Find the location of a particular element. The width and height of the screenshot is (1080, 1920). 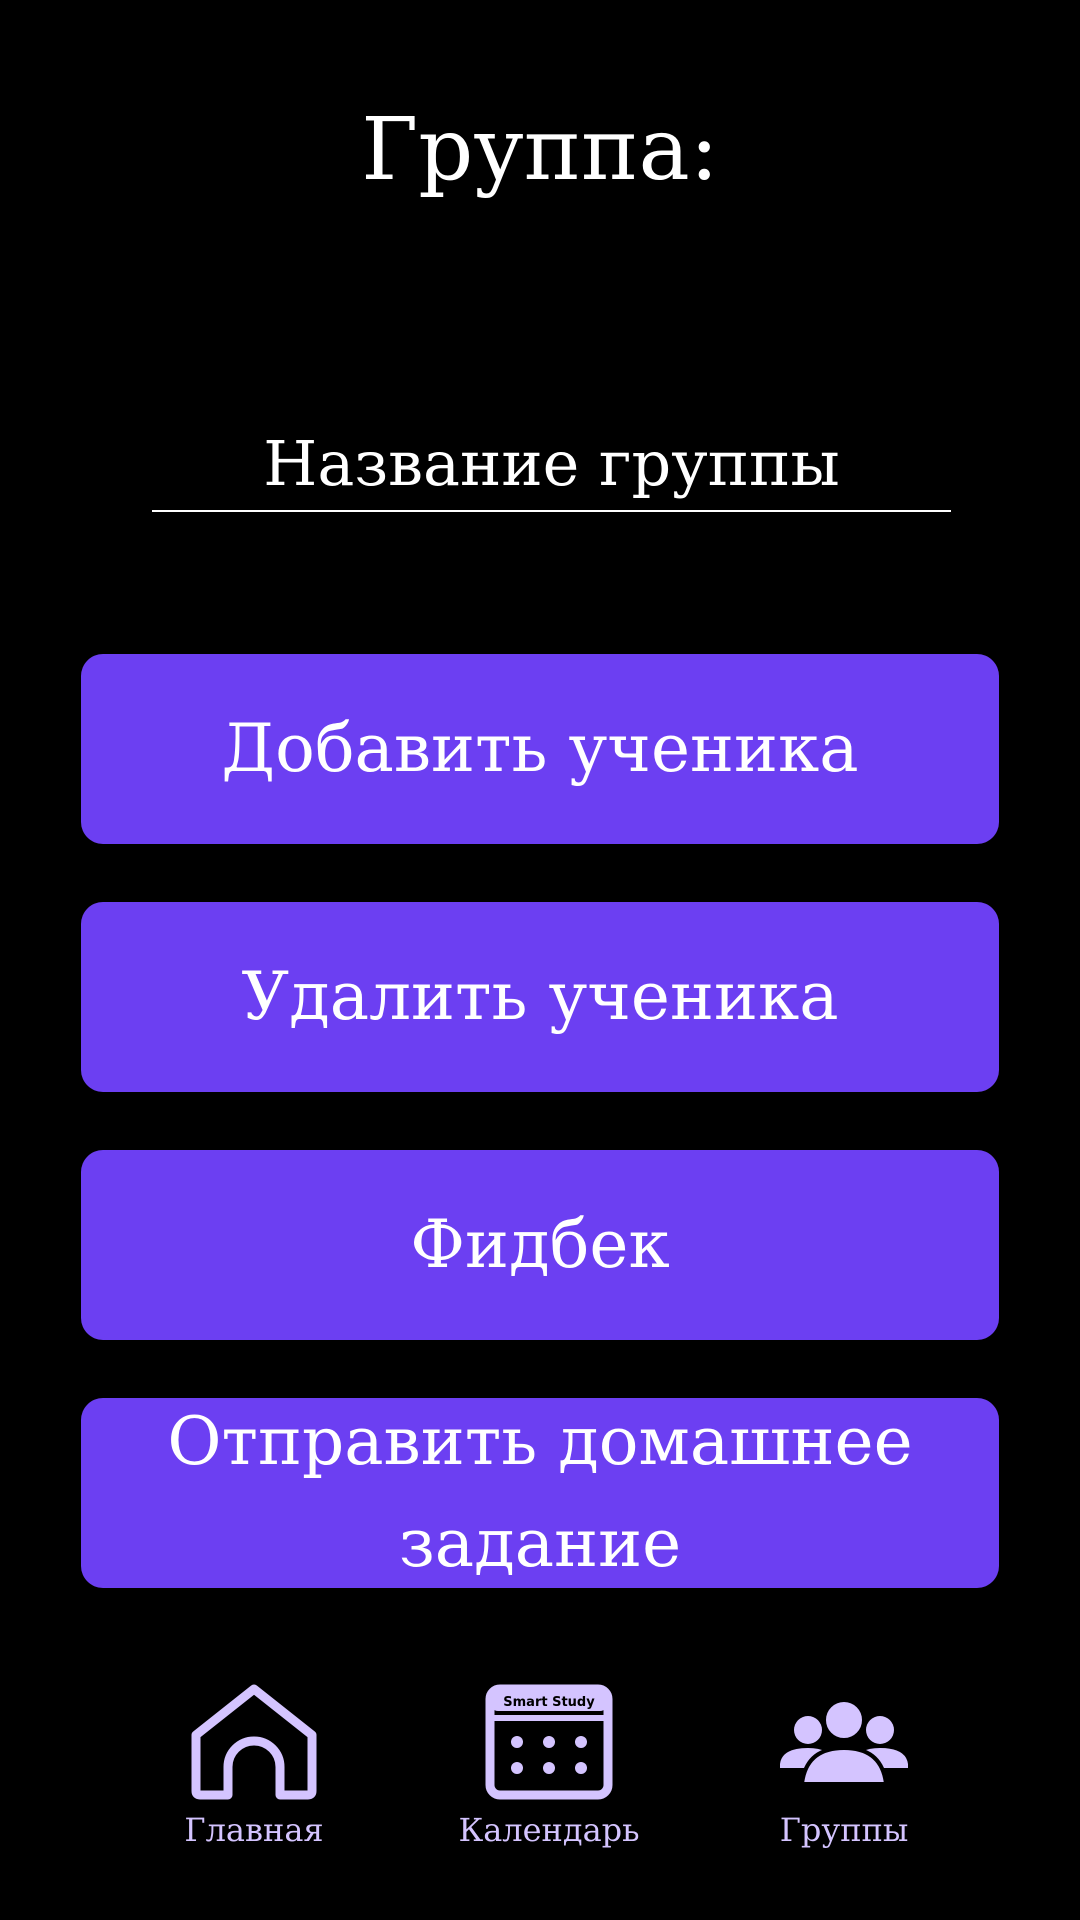

nav-label-groups: Группы is located at coordinates (844, 1830).